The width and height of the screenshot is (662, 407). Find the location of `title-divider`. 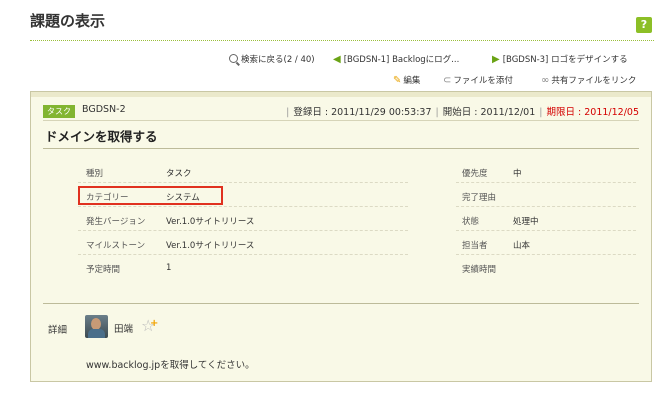

title-divider is located at coordinates (342, 40).